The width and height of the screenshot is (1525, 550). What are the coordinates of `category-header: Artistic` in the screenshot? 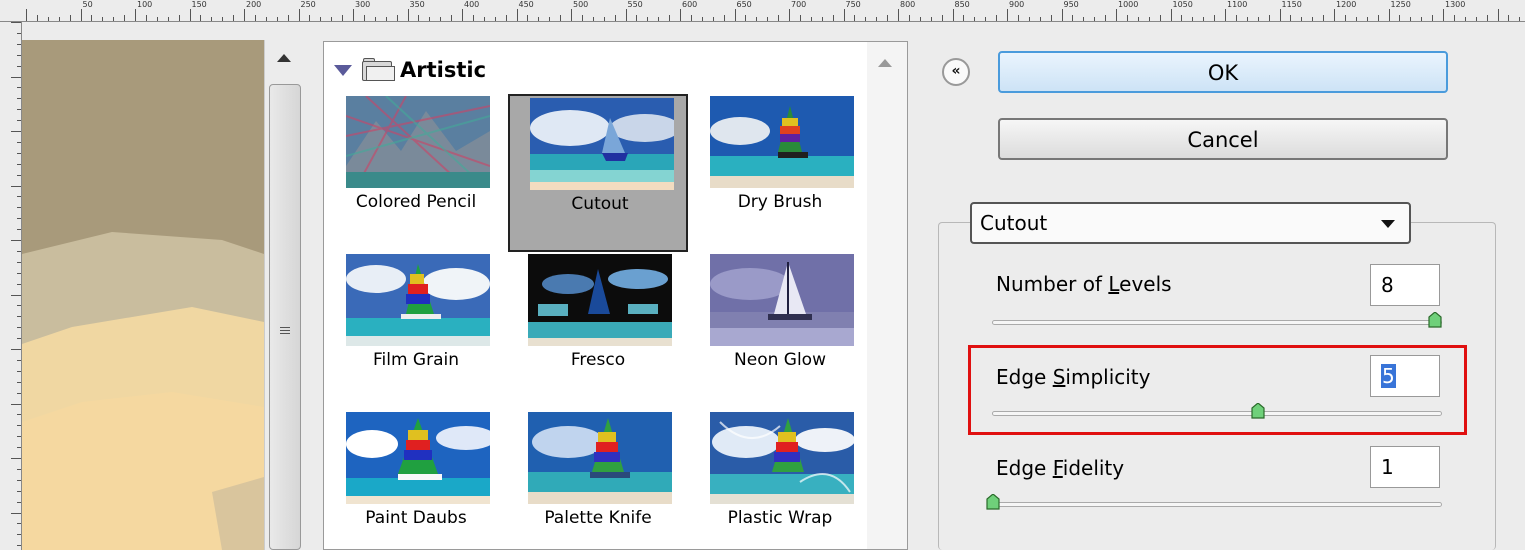 It's located at (410, 70).